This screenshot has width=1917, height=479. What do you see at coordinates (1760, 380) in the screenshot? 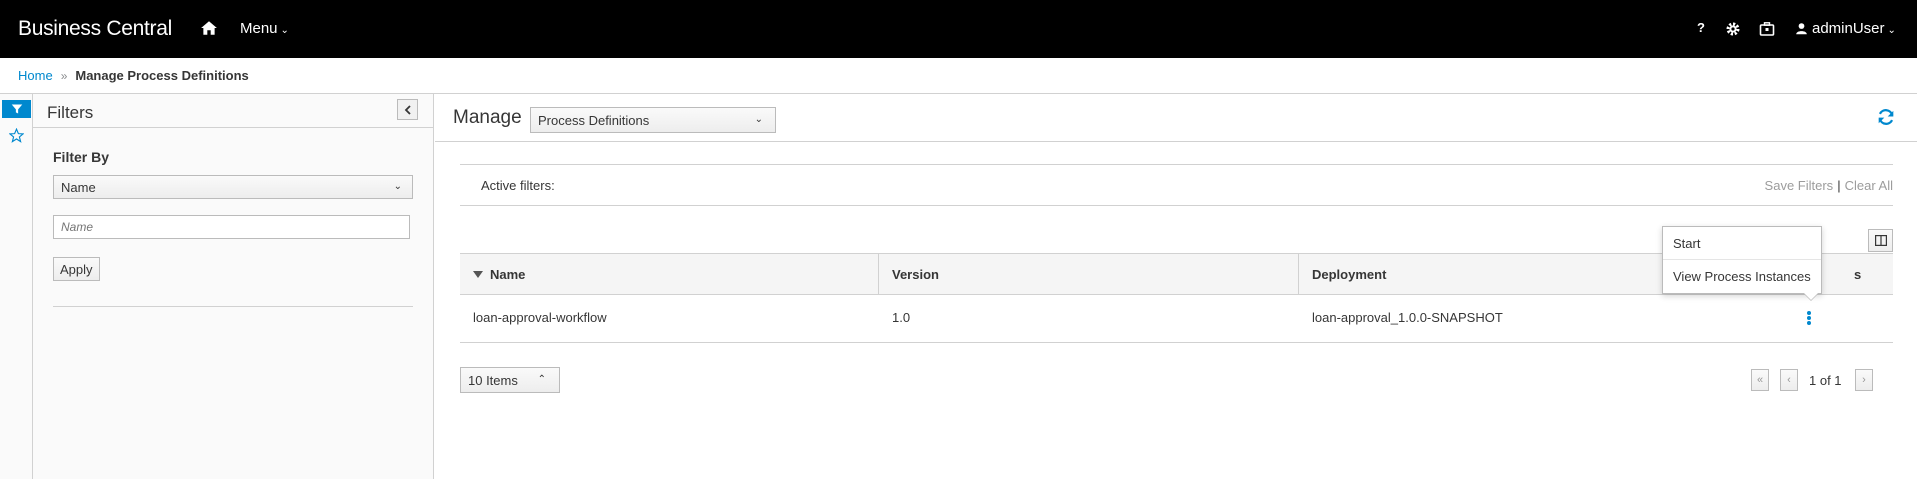
I see `first-page-button: «` at bounding box center [1760, 380].